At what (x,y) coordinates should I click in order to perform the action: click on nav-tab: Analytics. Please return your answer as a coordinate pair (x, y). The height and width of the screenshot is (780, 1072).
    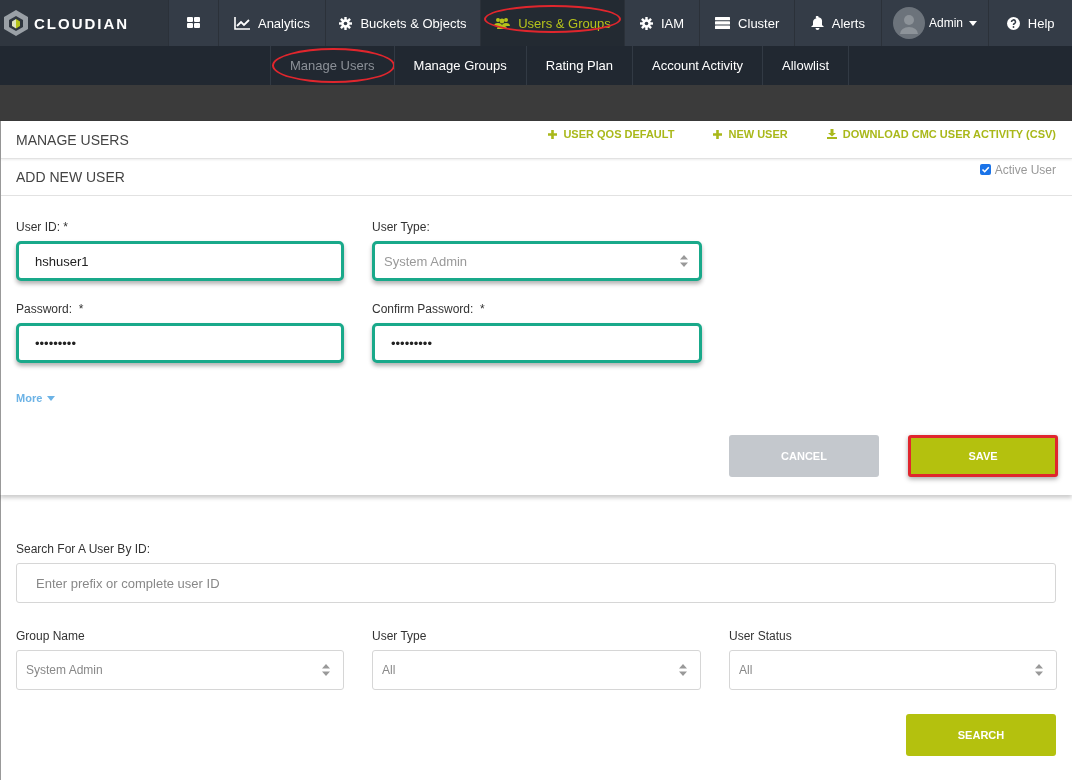
    Looking at the image, I should click on (271, 23).